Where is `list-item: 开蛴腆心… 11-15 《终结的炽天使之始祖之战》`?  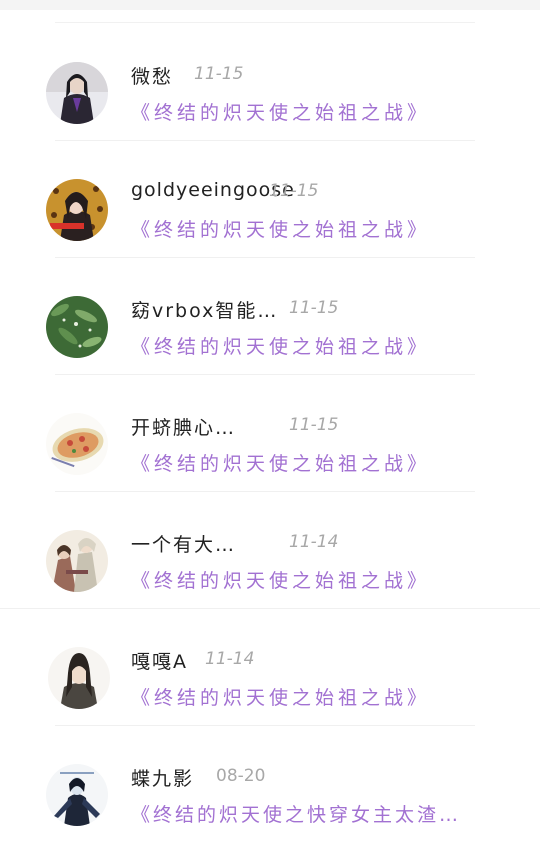 list-item: 开蛴腆心… 11-15 《终结的炽天使之始祖之战》 is located at coordinates (270, 433).